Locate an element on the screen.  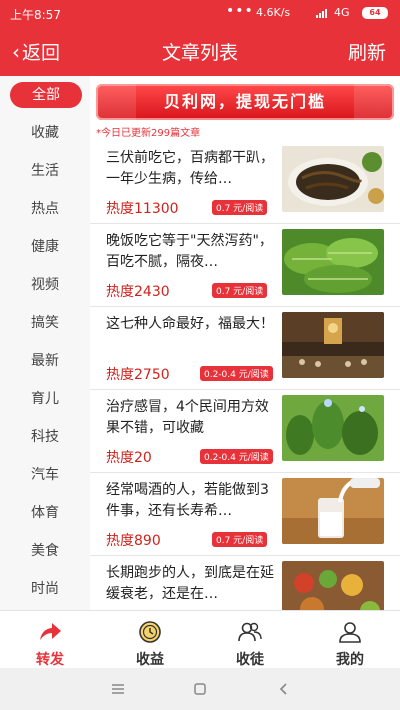
article-item: 经常喝酒的人，若能做到3件事，还有长寿希… 热度890 0.7 元/阅读 is located at coordinates (245, 515).